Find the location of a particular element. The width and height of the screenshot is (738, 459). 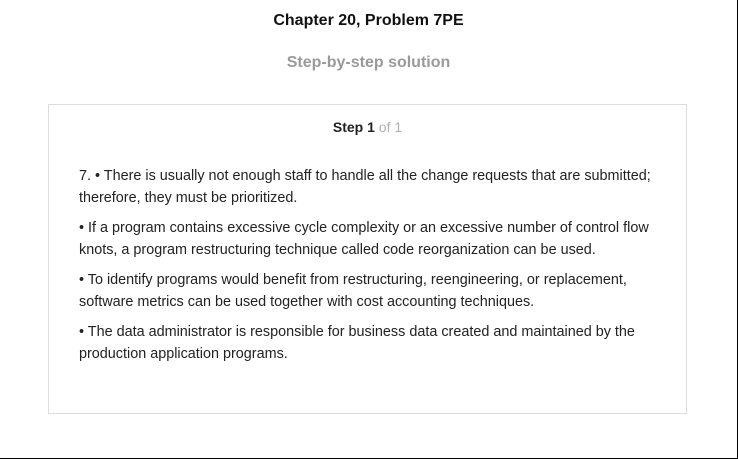

step-header: Step 1 of 1 is located at coordinates (367, 127).